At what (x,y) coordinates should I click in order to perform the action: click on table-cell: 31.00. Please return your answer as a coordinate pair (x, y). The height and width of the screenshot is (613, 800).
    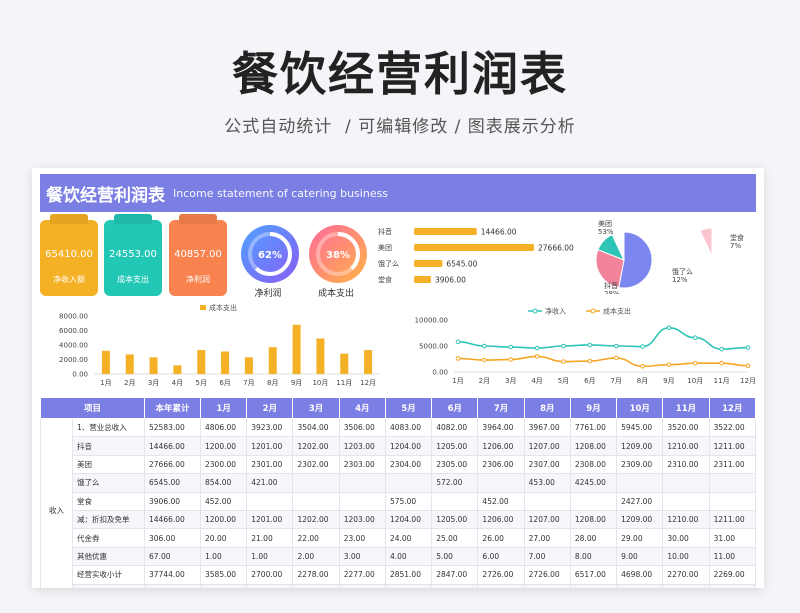
    Looking at the image, I should click on (732, 538).